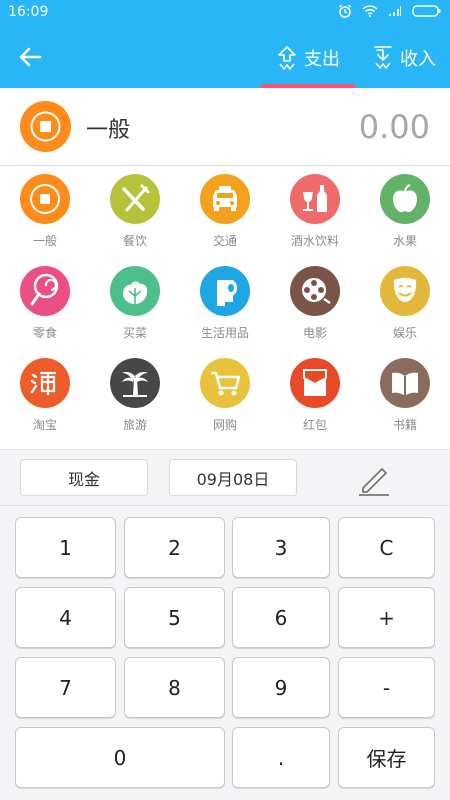 The width and height of the screenshot is (450, 800). What do you see at coordinates (281, 617) in the screenshot?
I see `key-6: 6` at bounding box center [281, 617].